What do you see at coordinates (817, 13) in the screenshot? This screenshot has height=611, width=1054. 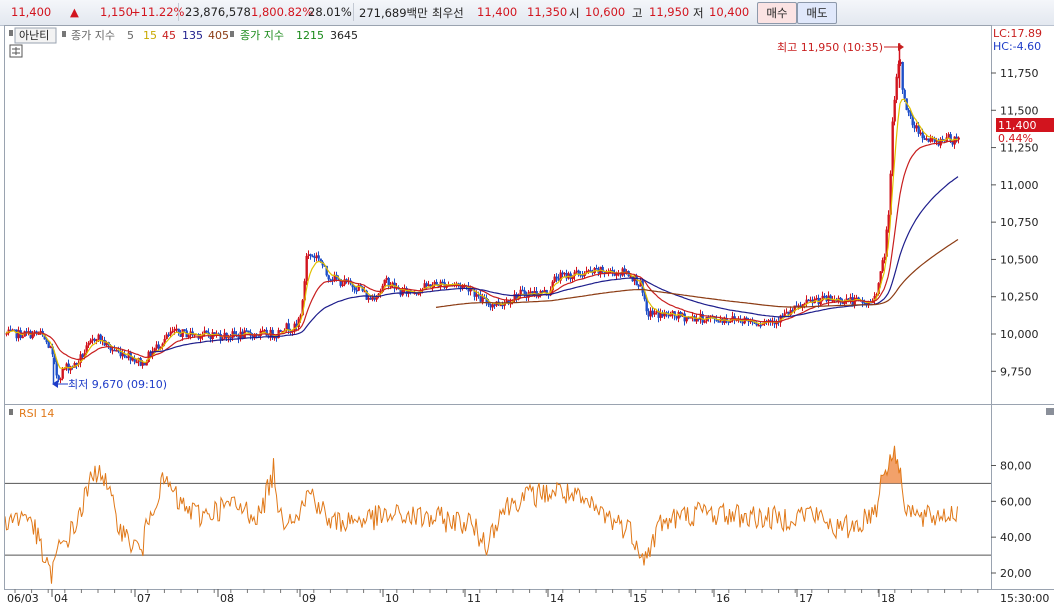 I see `sell-button: 매도` at bounding box center [817, 13].